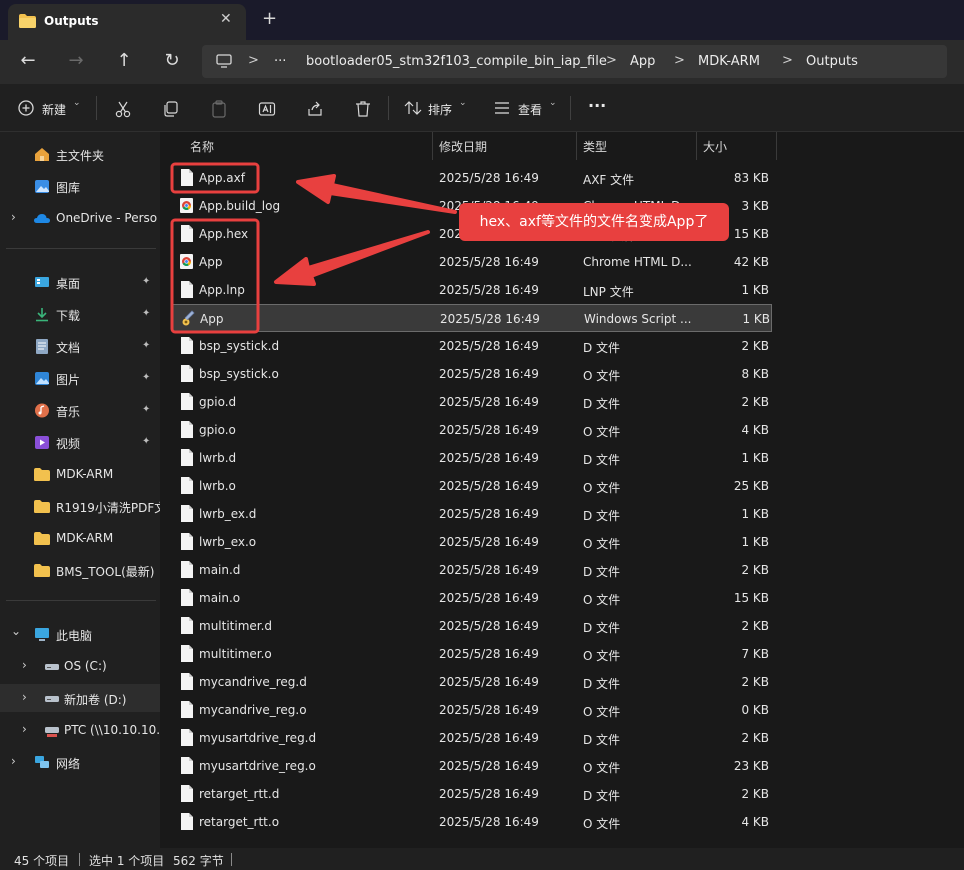  What do you see at coordinates (80, 218) in the screenshot?
I see `sidebar-item-onedrive: › OneDrive - Perso` at bounding box center [80, 218].